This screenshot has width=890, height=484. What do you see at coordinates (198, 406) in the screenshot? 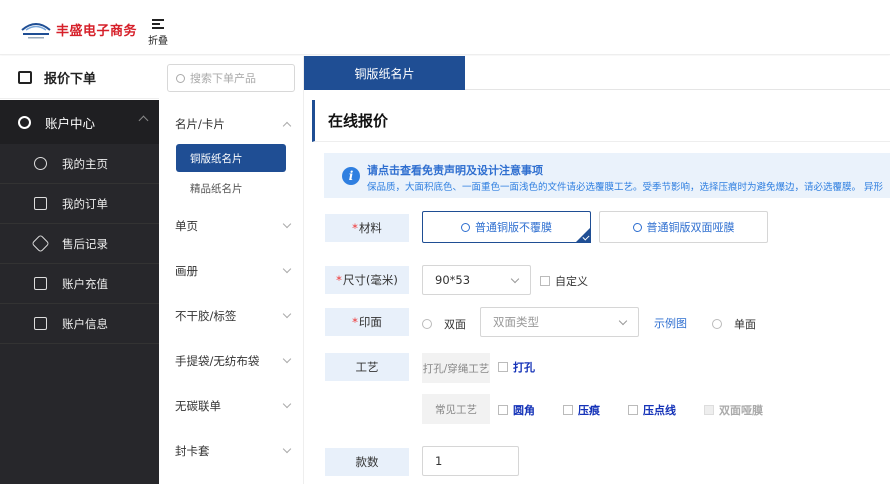
I see `category-label: 无碳联单` at bounding box center [198, 406].